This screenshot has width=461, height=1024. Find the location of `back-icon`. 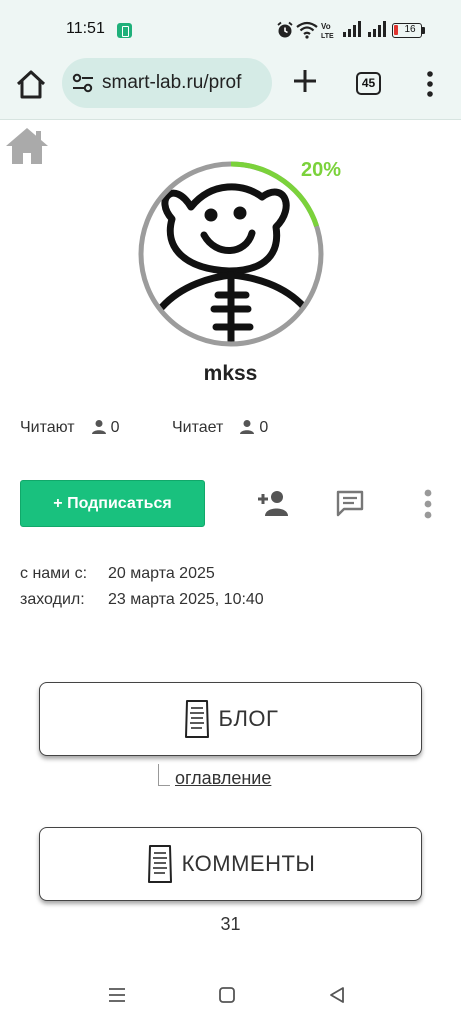

back-icon is located at coordinates (337, 995).